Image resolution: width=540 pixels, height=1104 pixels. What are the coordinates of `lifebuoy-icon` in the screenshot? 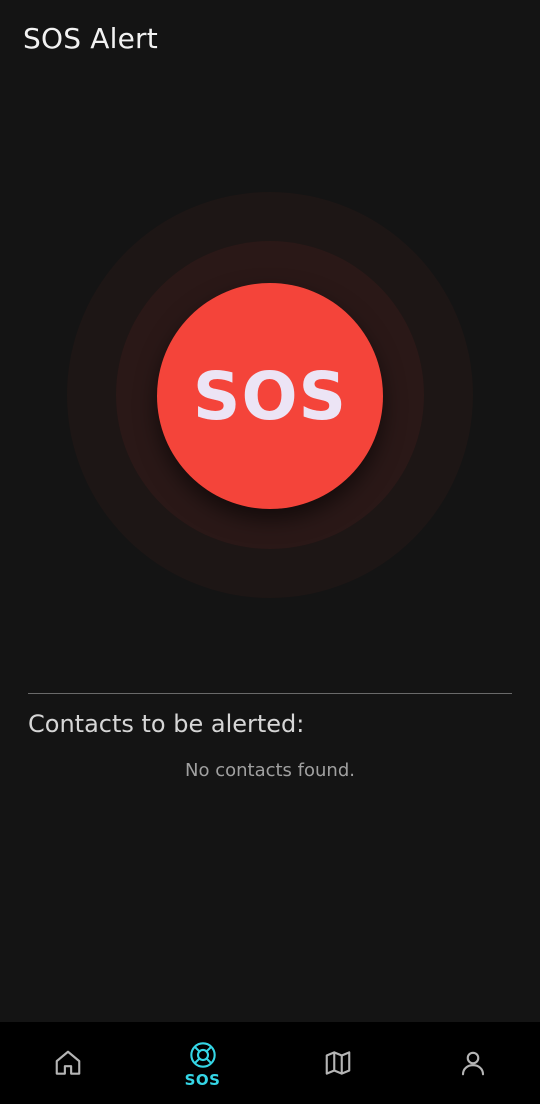 It's located at (203, 1055).